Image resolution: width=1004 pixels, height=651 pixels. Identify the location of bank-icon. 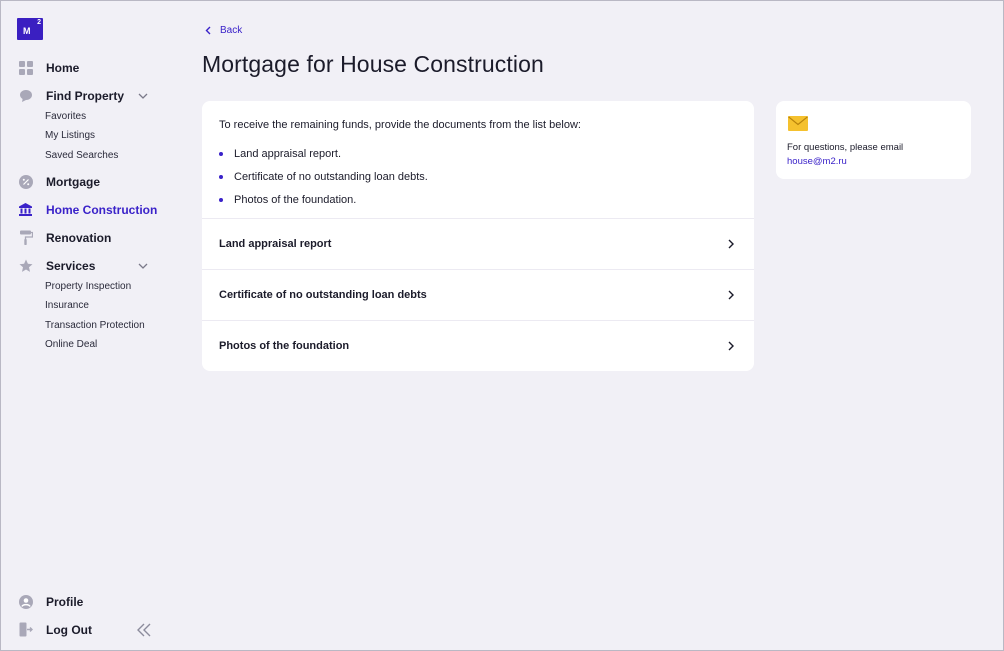
(25, 209).